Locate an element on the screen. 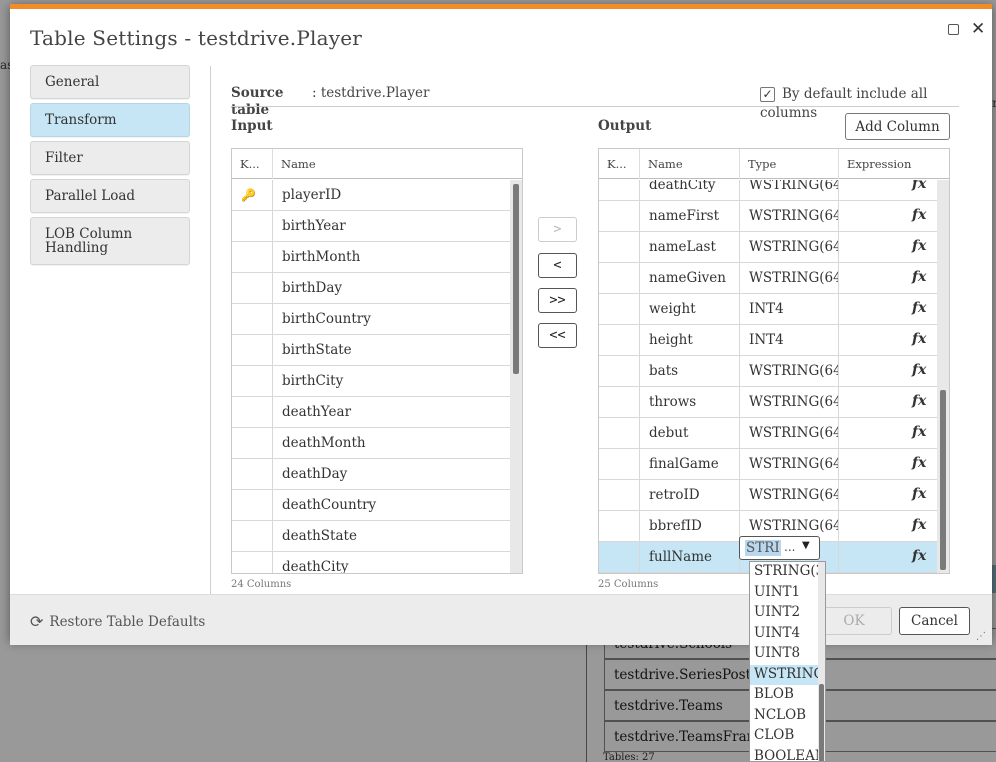 The height and width of the screenshot is (762, 996). type-option: UINT8 is located at coordinates (785, 654).